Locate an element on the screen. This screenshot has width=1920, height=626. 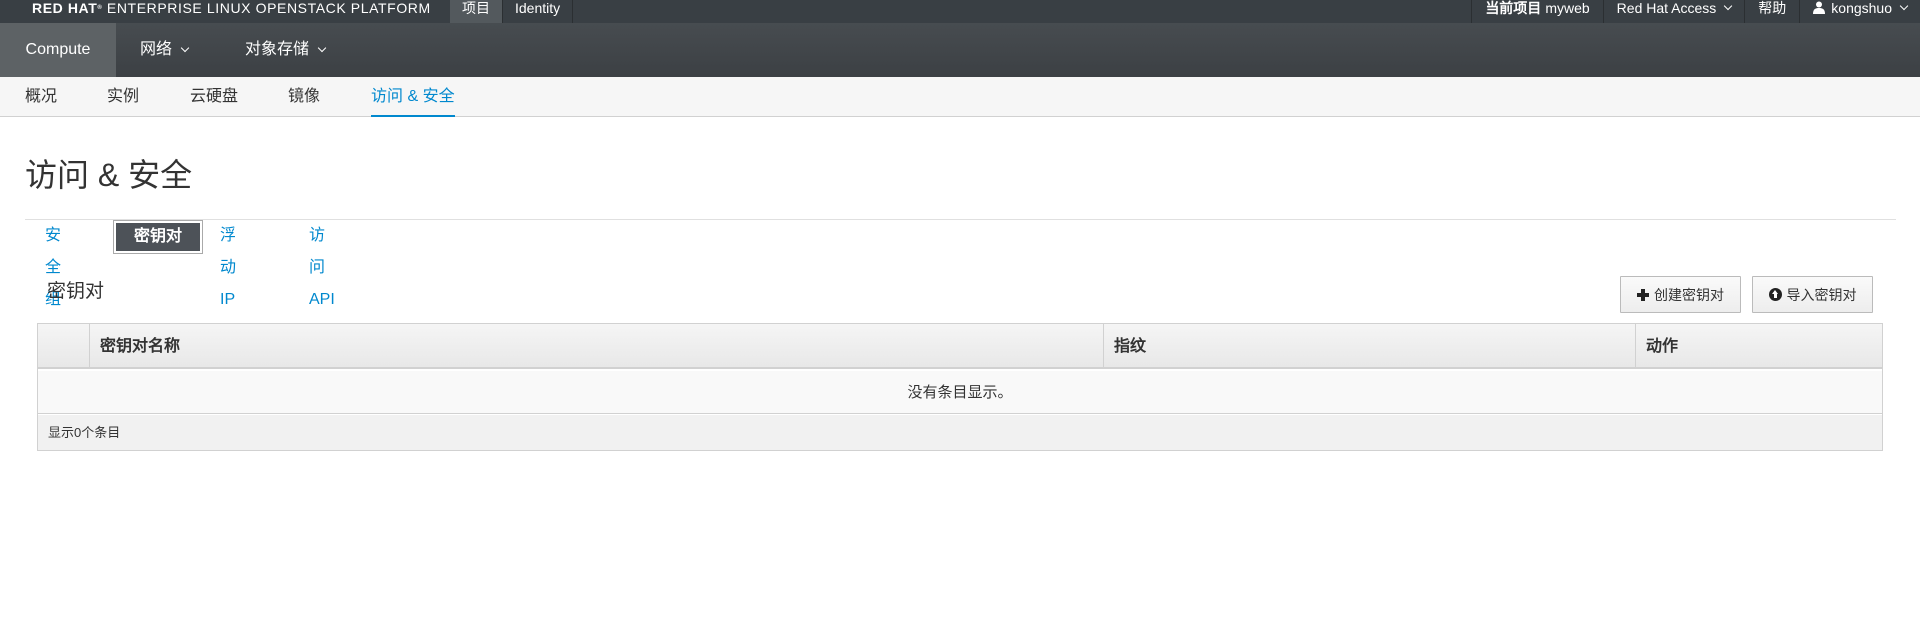
upload-circle-icon is located at coordinates (1775, 294).